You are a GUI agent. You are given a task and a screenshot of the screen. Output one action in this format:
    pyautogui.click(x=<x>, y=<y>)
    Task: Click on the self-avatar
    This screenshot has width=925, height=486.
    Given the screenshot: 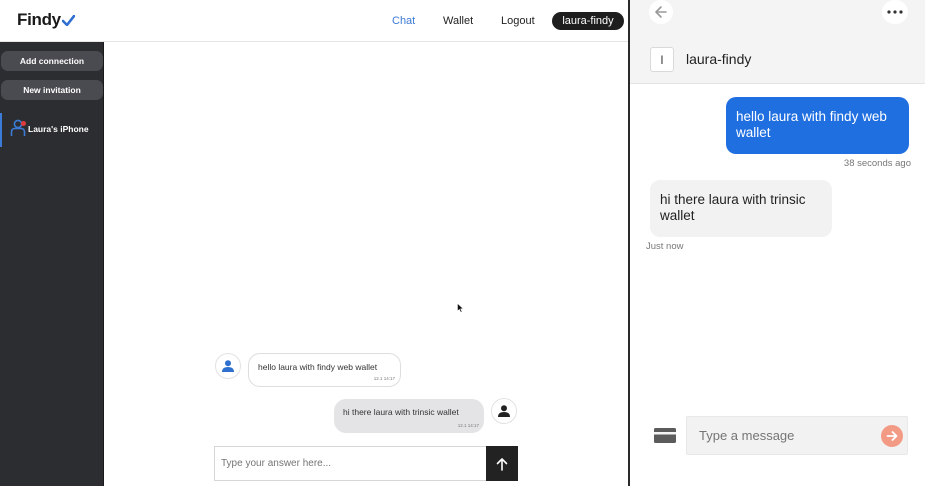 What is the action you would take?
    pyautogui.click(x=504, y=411)
    